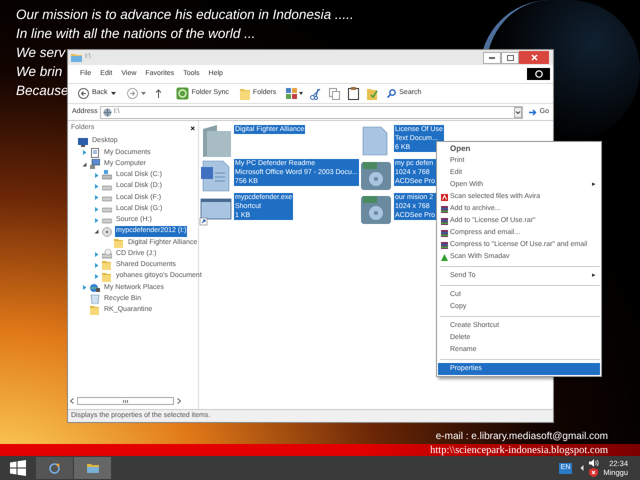 The image size is (640, 480). I want to click on sync-icon, so click(182, 93).